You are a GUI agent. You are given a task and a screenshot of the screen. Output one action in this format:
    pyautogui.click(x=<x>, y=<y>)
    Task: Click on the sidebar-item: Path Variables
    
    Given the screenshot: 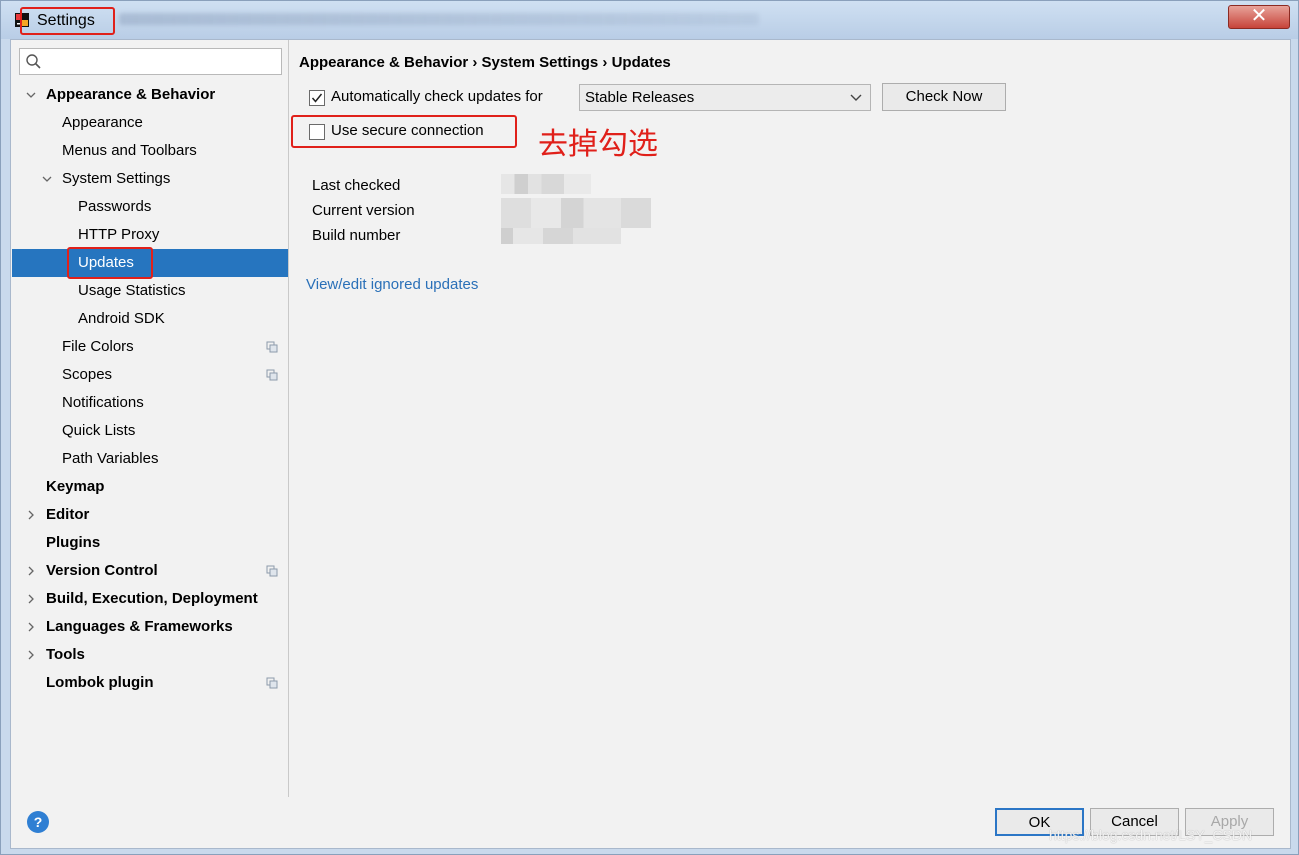 What is the action you would take?
    pyautogui.click(x=150, y=459)
    